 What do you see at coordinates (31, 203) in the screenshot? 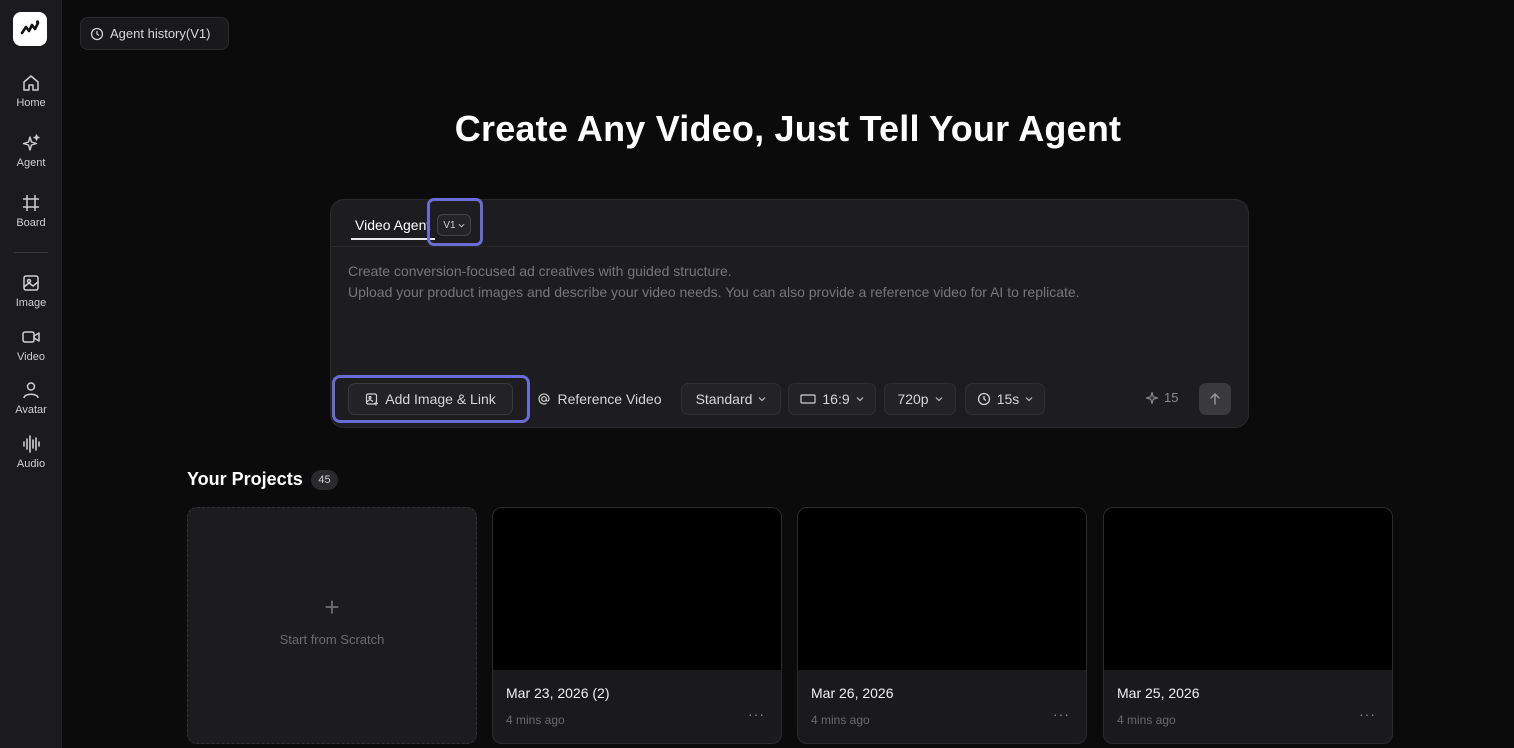
I see `frame-icon` at bounding box center [31, 203].